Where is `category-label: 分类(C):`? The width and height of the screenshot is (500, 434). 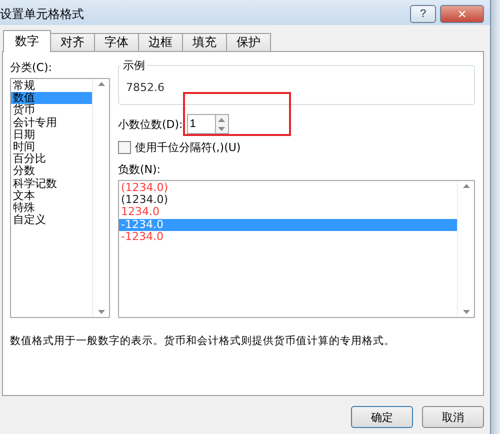 category-label: 分类(C): is located at coordinates (31, 67).